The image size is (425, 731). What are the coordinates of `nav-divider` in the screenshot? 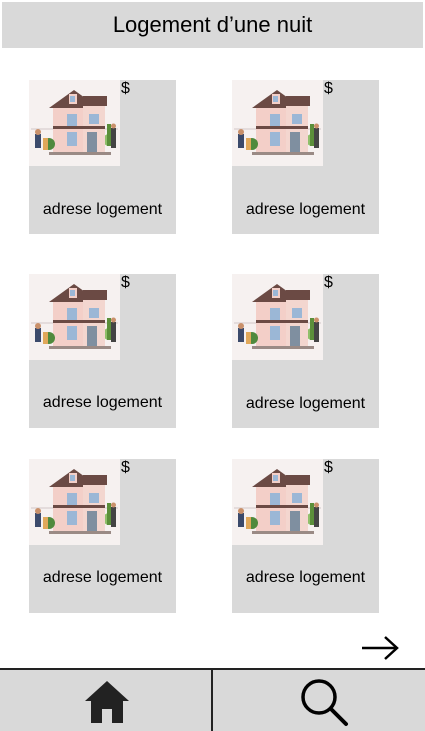 It's located at (212, 700).